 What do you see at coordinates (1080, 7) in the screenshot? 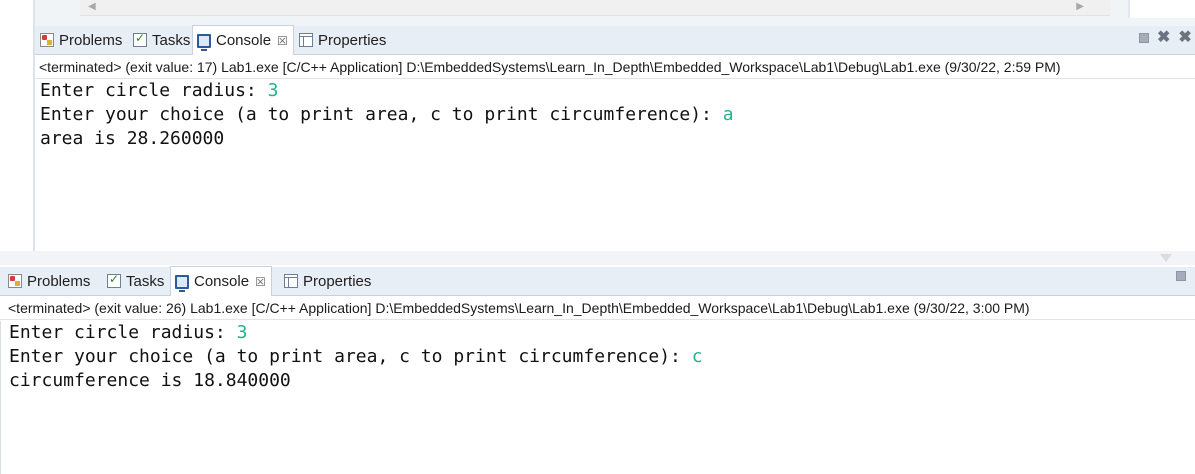
I see `scroll-right-arrow-icon: ▶` at bounding box center [1080, 7].